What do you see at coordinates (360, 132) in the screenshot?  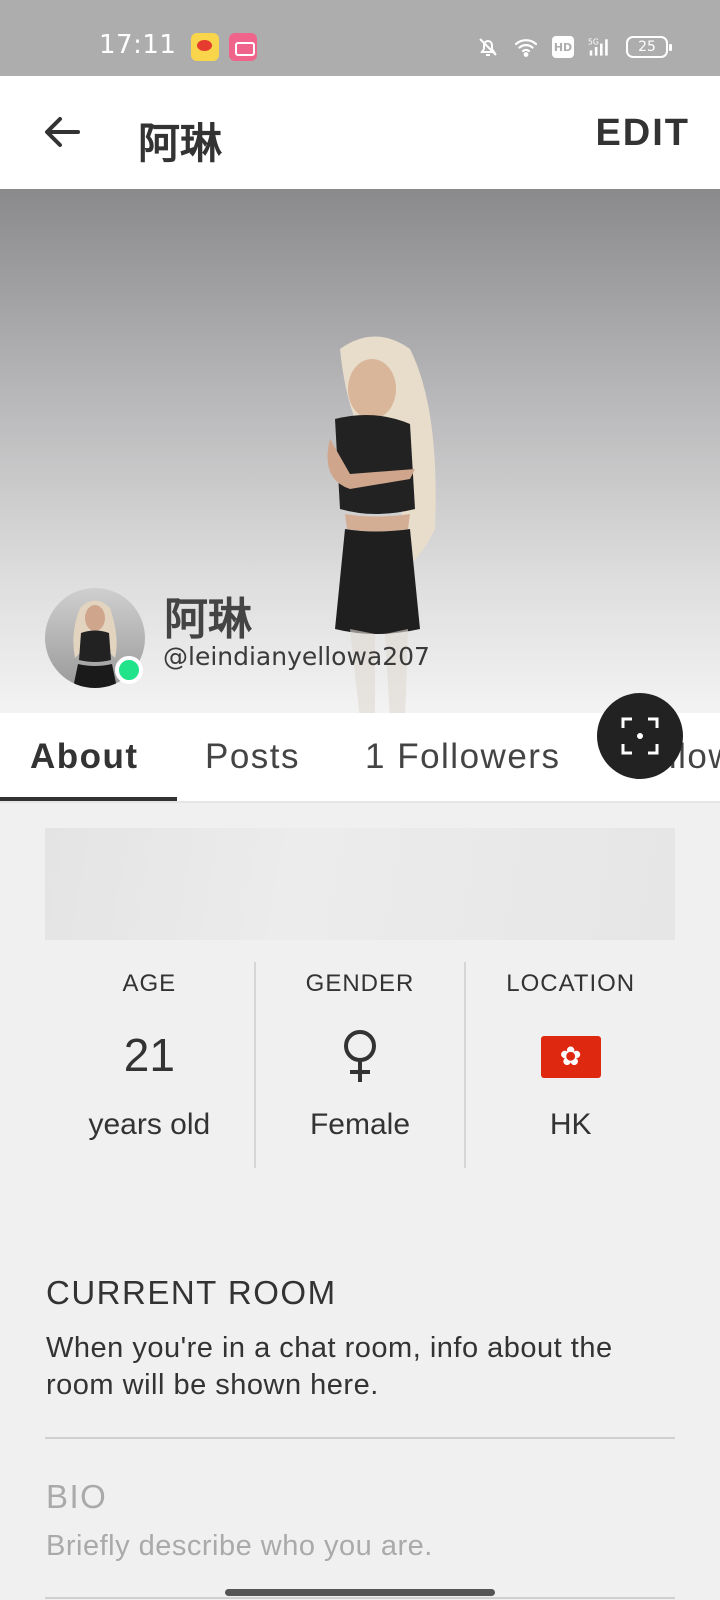 I see `app-bar: 阿琳 EDIT` at bounding box center [360, 132].